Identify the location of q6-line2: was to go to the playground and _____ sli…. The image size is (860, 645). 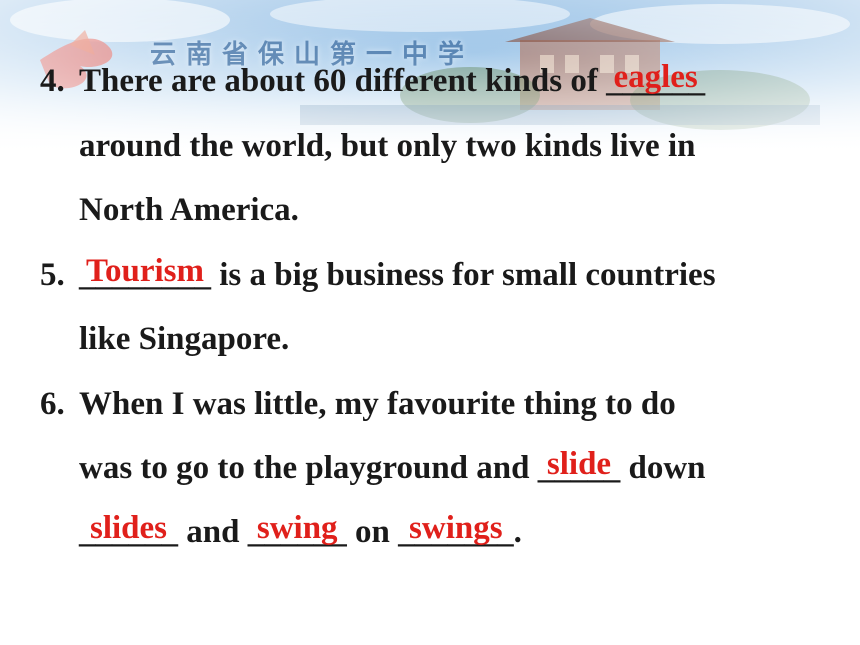
(392, 467).